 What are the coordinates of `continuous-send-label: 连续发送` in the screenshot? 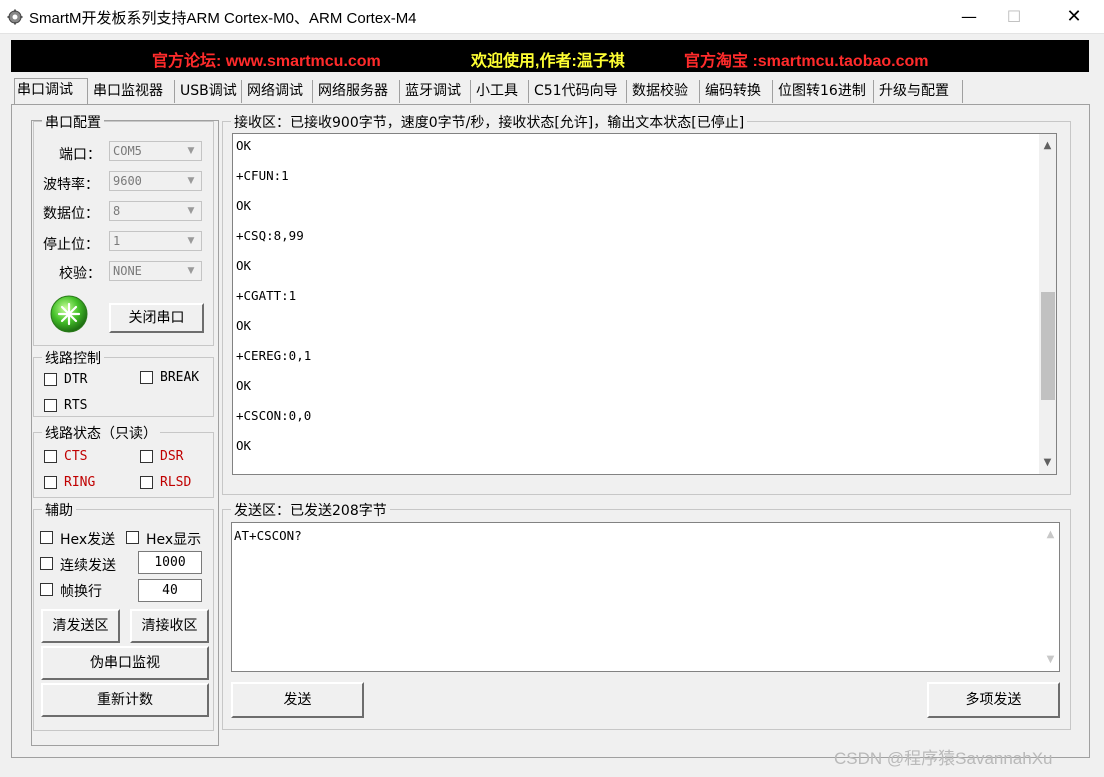 It's located at (88, 566).